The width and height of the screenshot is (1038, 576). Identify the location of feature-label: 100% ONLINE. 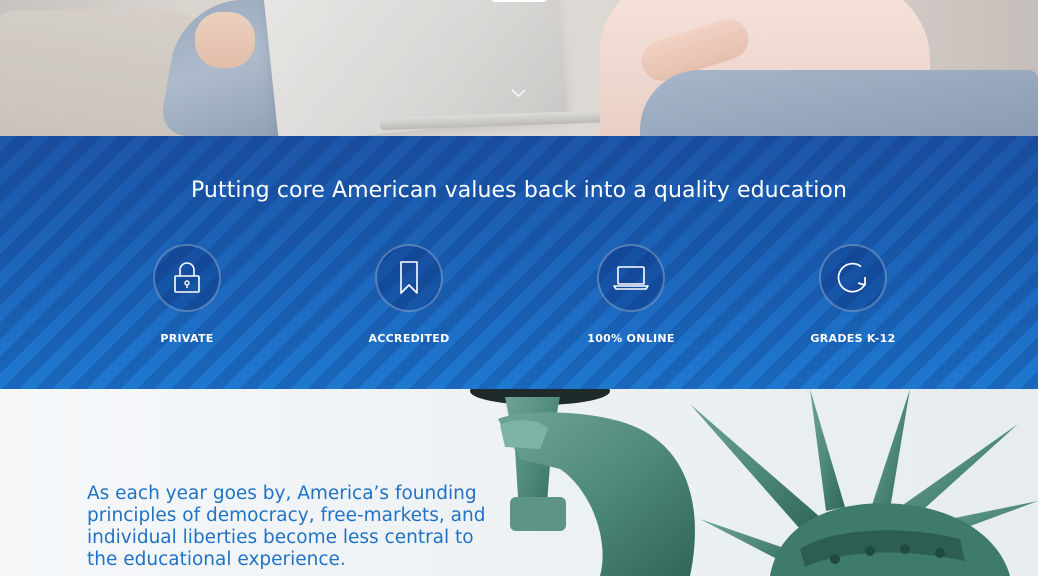
(631, 338).